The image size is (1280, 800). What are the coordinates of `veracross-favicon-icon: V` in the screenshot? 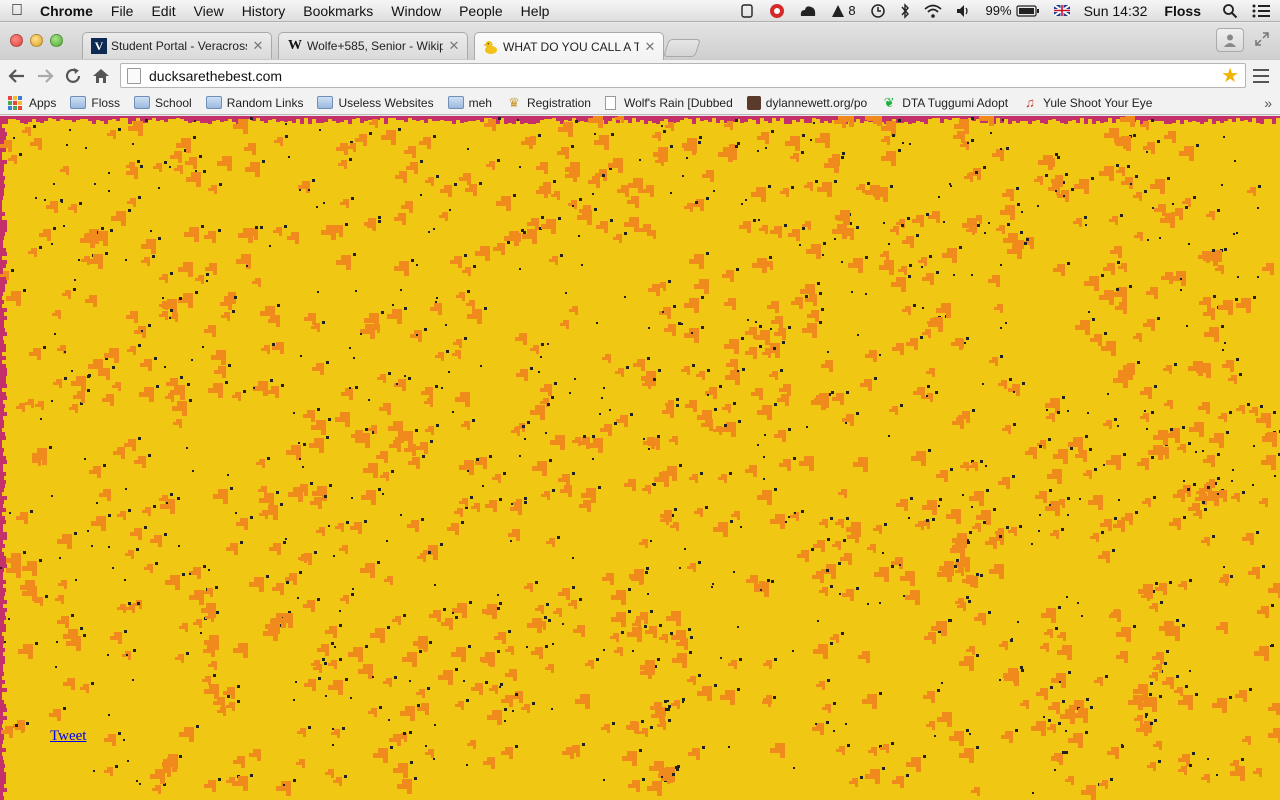 It's located at (99, 46).